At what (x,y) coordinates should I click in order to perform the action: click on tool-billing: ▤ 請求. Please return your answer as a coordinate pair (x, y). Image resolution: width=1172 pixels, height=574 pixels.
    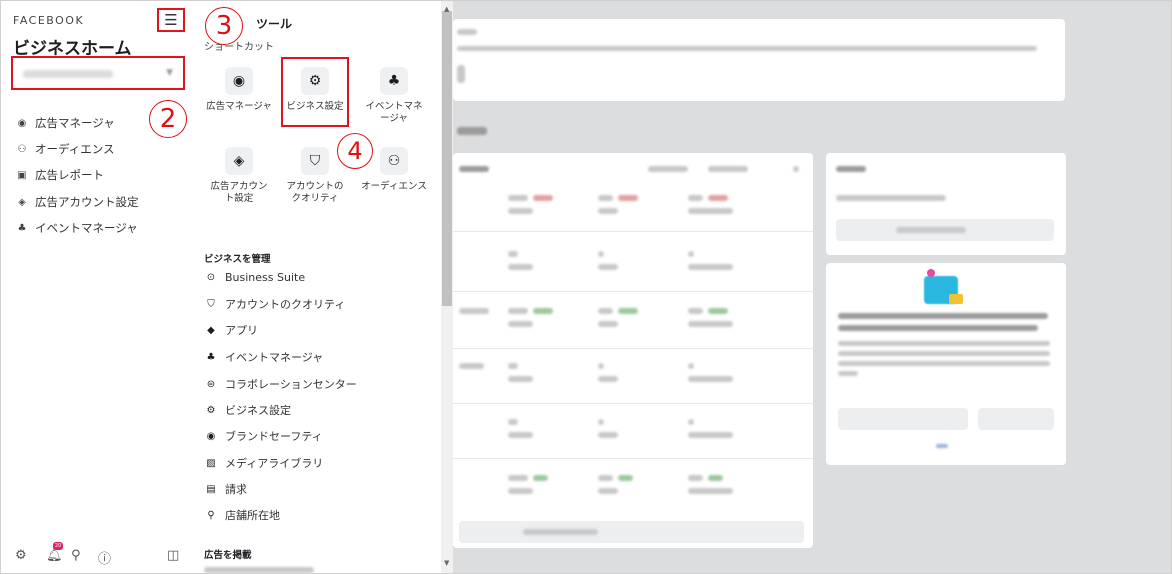
    Looking at the image, I should click on (225, 489).